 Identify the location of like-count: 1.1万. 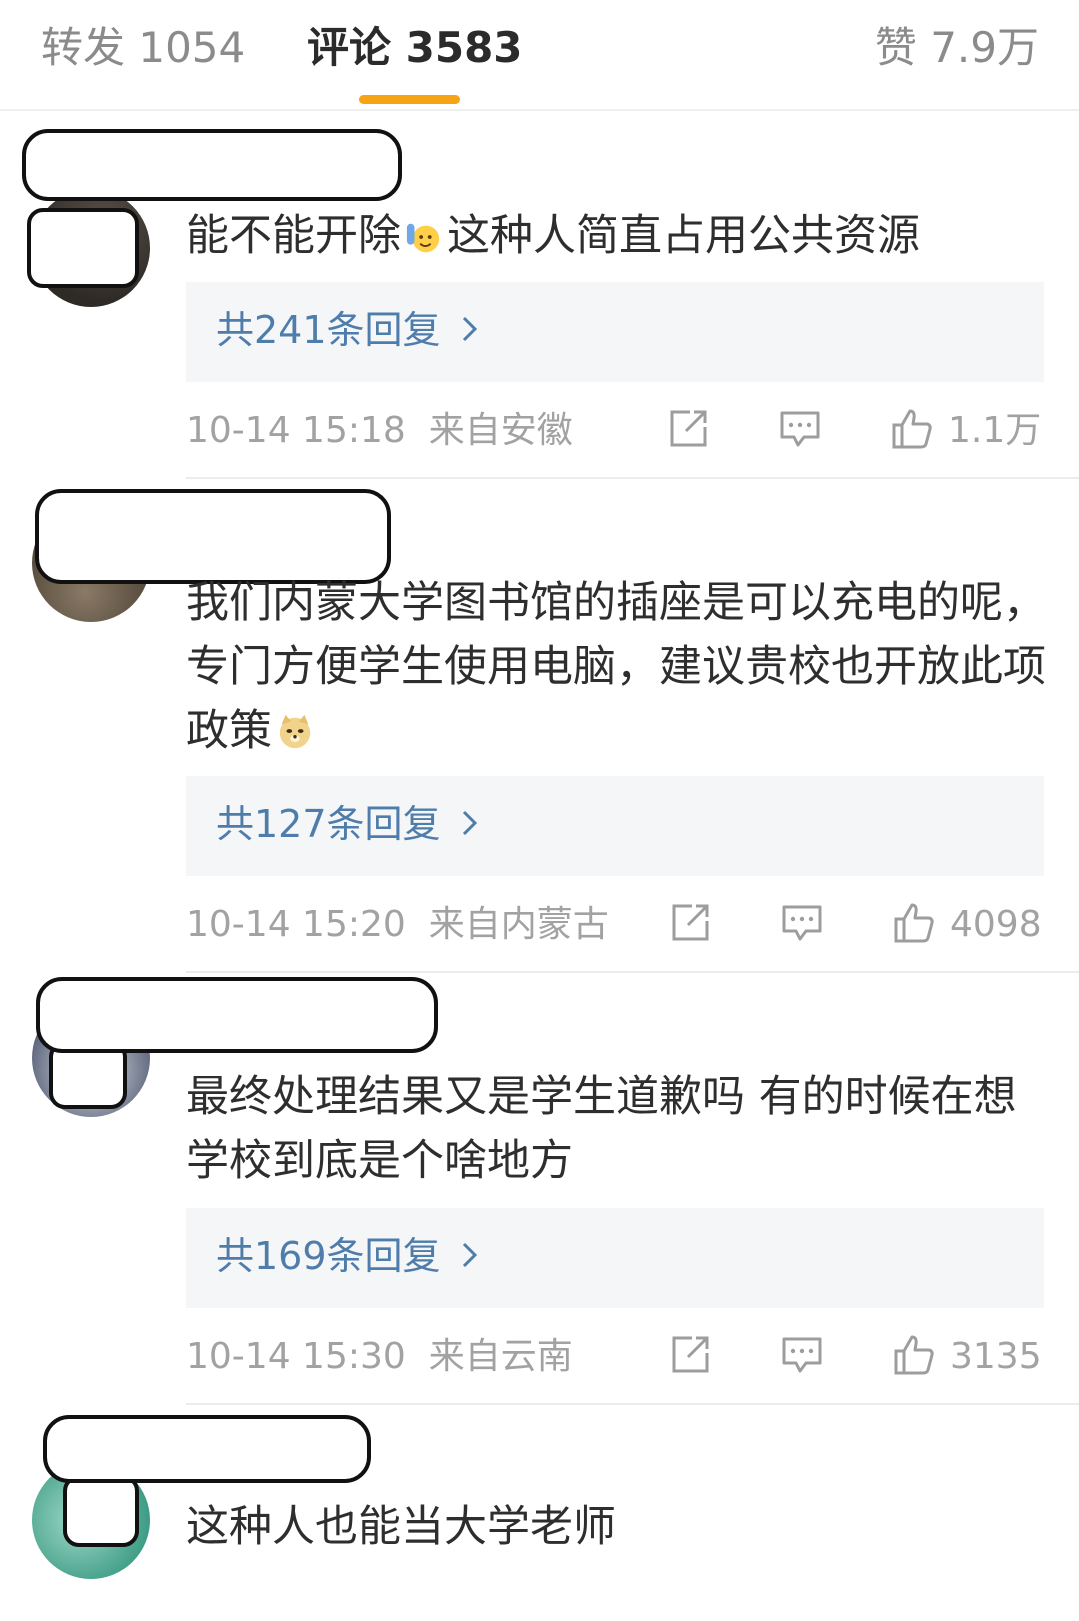
(995, 430).